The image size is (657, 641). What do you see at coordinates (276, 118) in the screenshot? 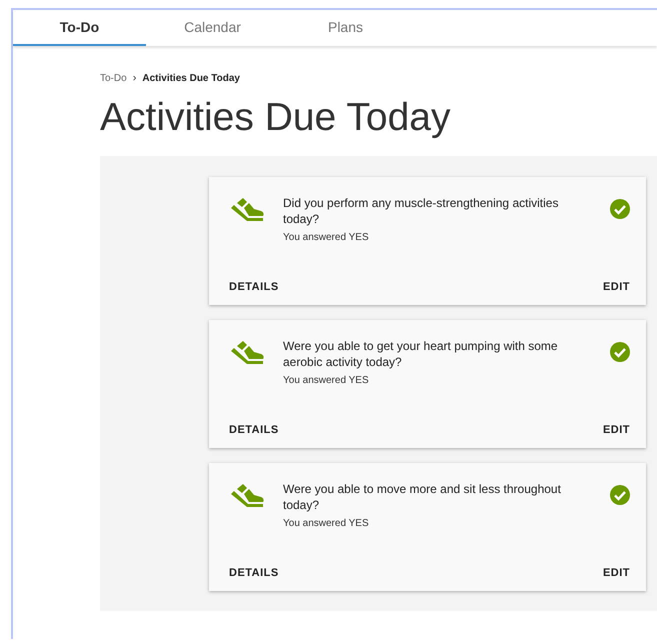
I see `page-title: Activities Due Today` at bounding box center [276, 118].